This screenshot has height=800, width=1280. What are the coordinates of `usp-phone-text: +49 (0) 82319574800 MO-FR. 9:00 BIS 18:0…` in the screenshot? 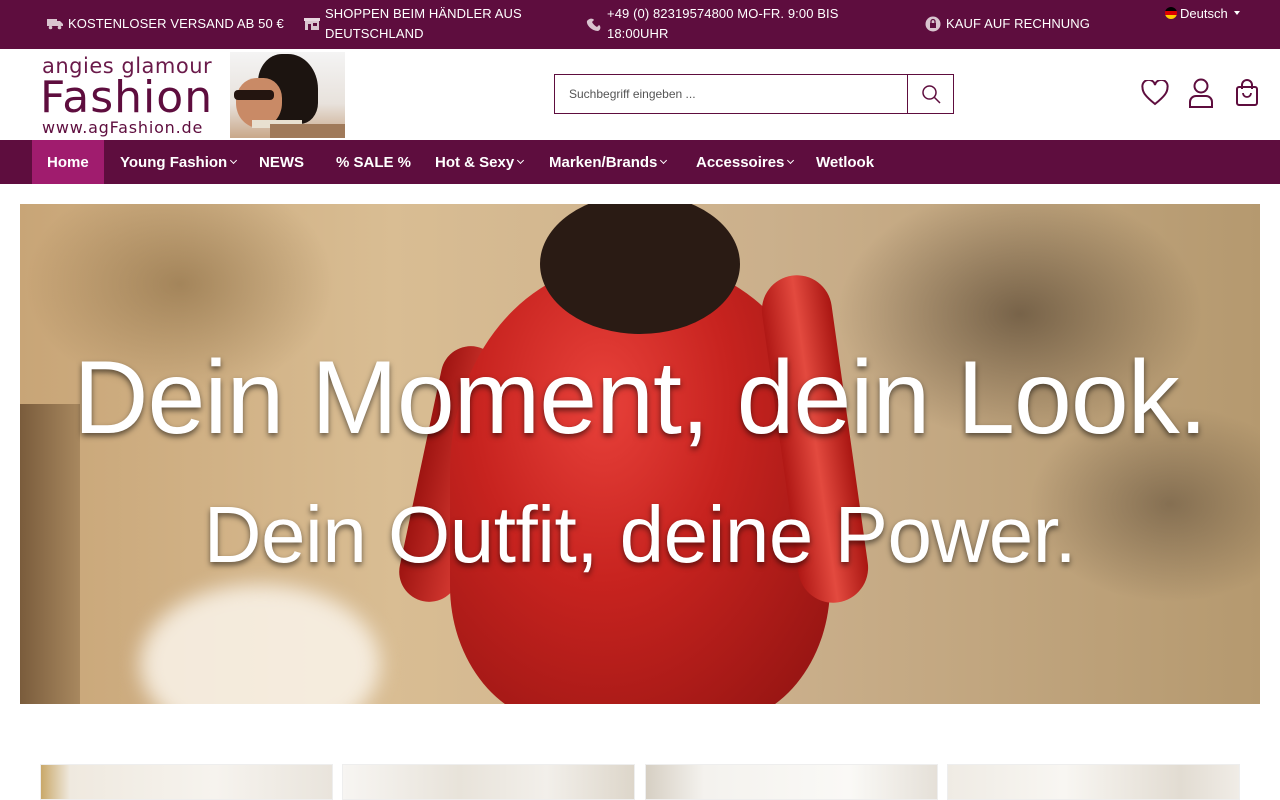 It's located at (723, 23).